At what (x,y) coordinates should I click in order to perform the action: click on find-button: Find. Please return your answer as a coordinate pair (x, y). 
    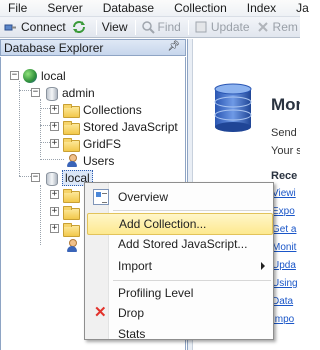
    Looking at the image, I should click on (161, 27).